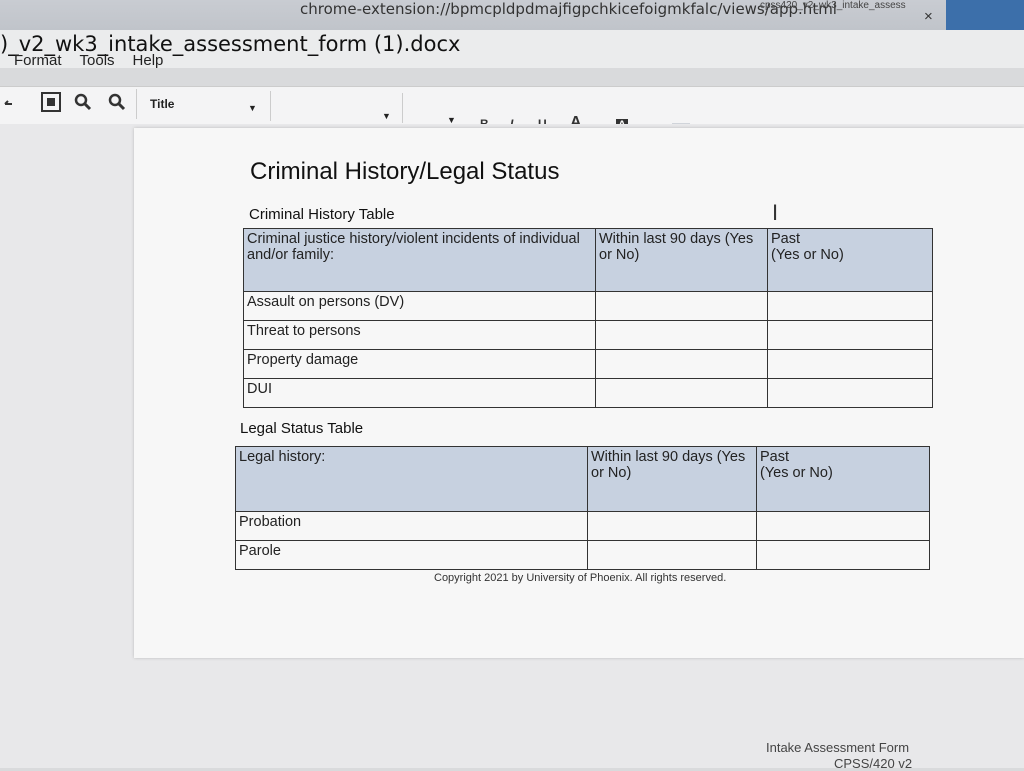 This screenshot has height=771, width=1024. Describe the element at coordinates (411, 479) in the screenshot. I see `table-header-cell: Legal history:` at that location.